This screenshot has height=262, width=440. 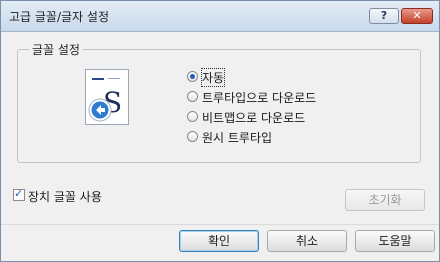 What do you see at coordinates (385, 200) in the screenshot?
I see `reset-button: 초기화` at bounding box center [385, 200].